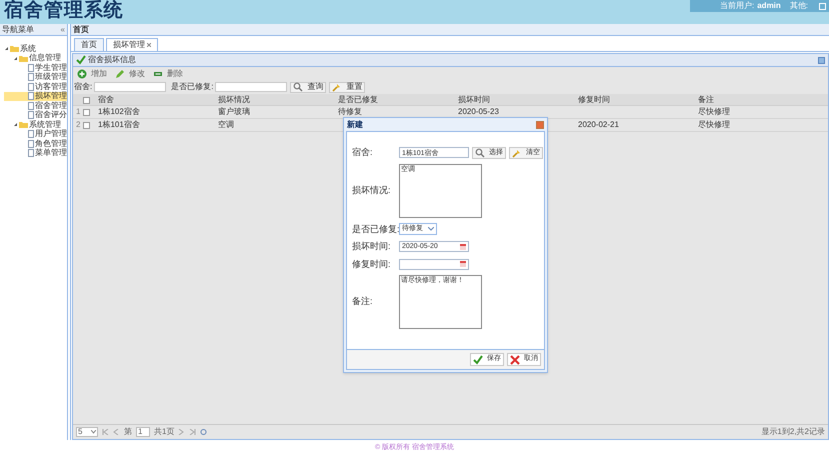  I want to click on table-cell-text: 空调, so click(226, 125).